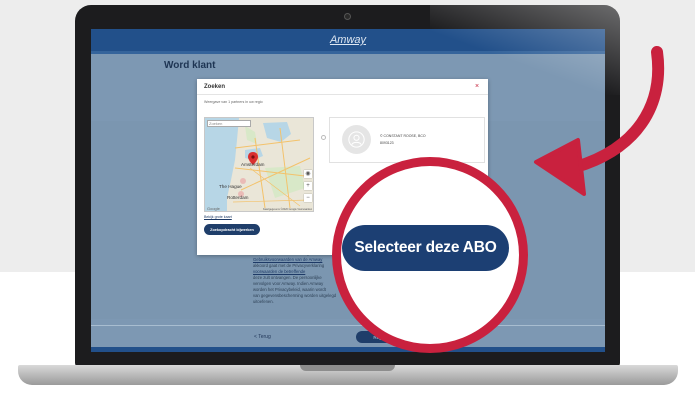  What do you see at coordinates (233, 102) in the screenshot?
I see `results-hint: Weergave van 1 partners in uw regio` at bounding box center [233, 102].